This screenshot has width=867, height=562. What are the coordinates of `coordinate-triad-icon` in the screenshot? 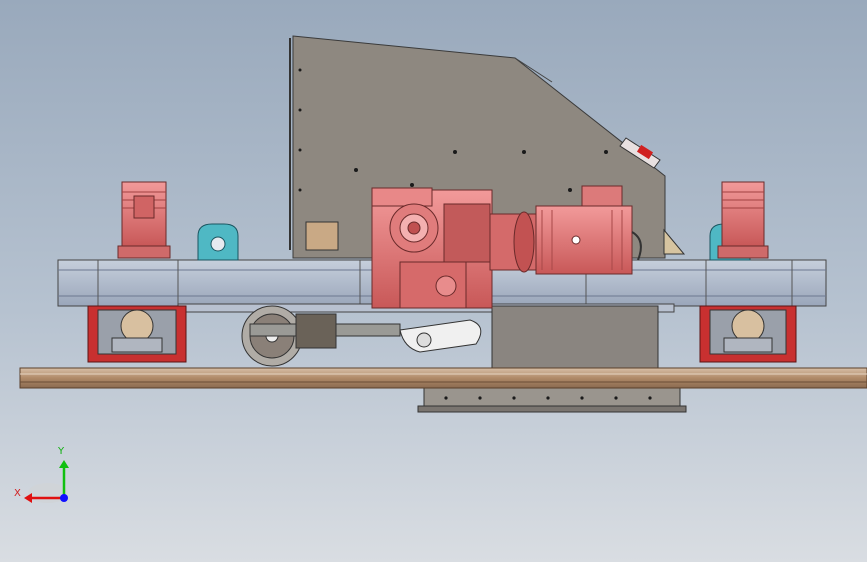 It's located at (46, 481).